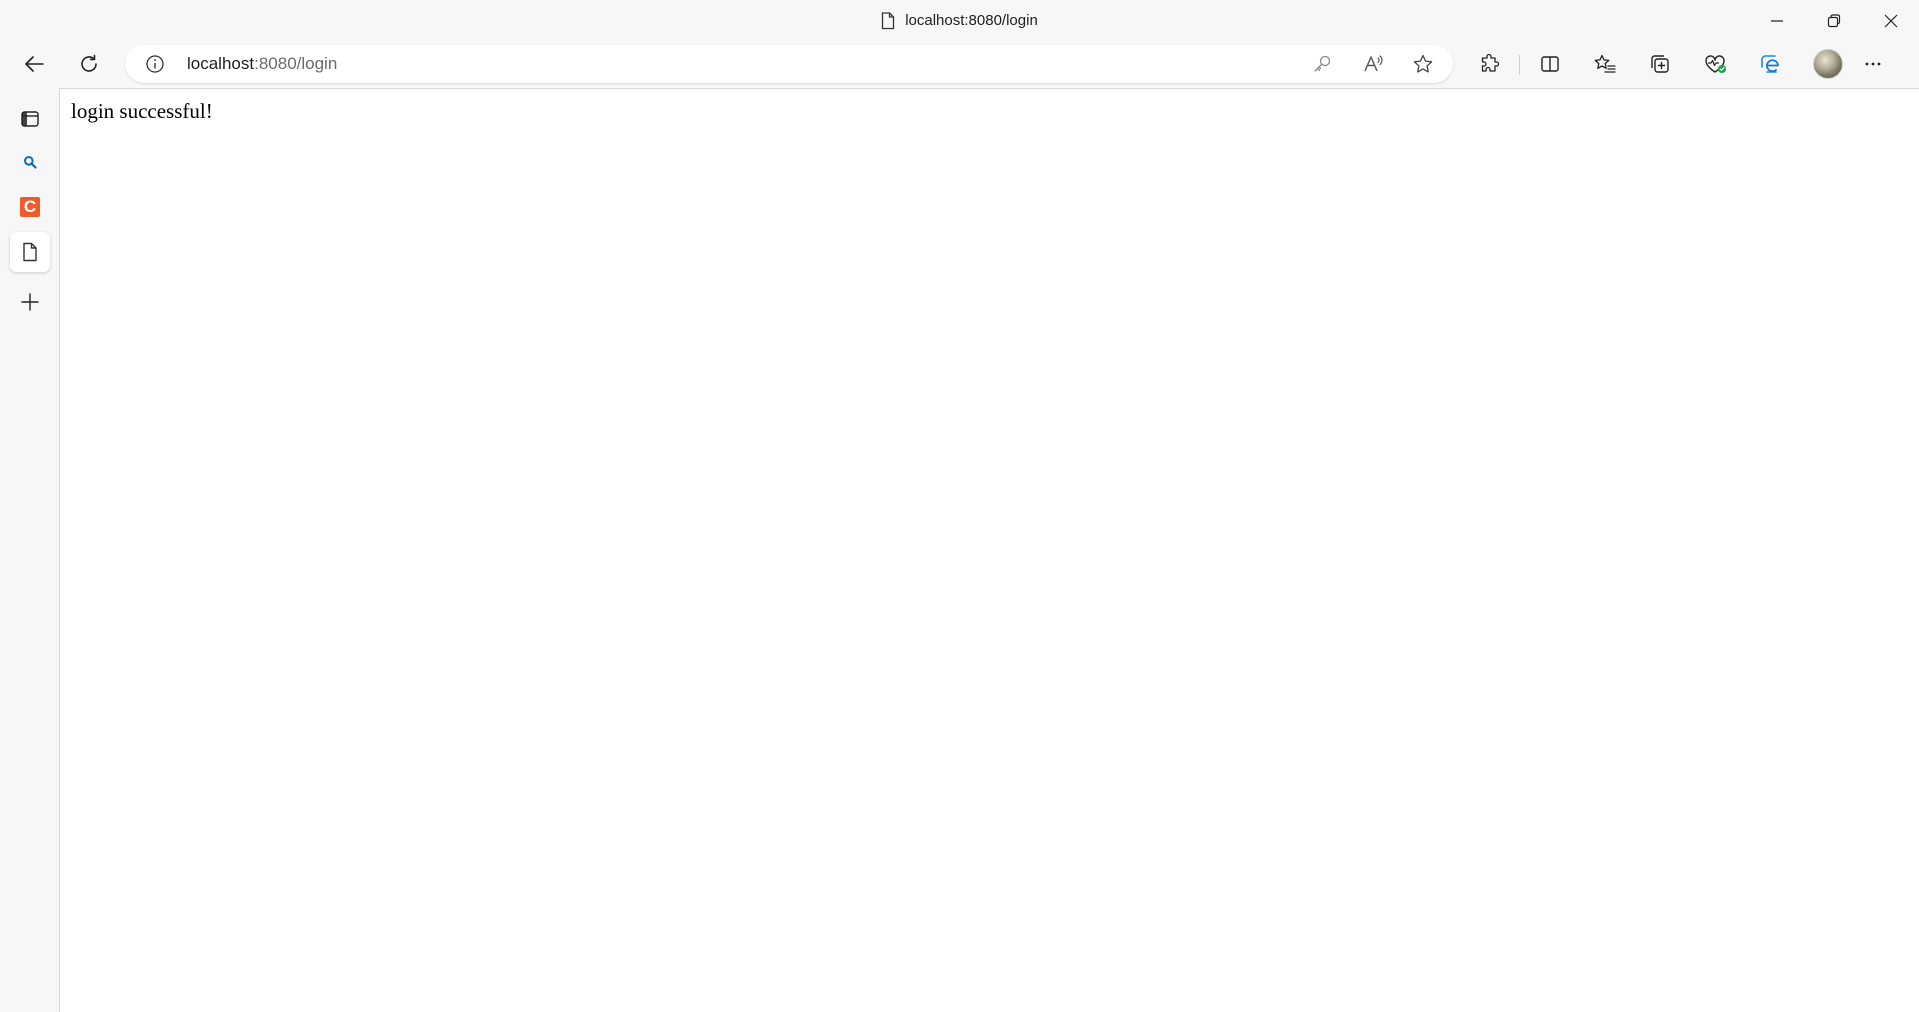 The width and height of the screenshot is (1919, 1012). I want to click on split-screen-icon, so click(1550, 64).